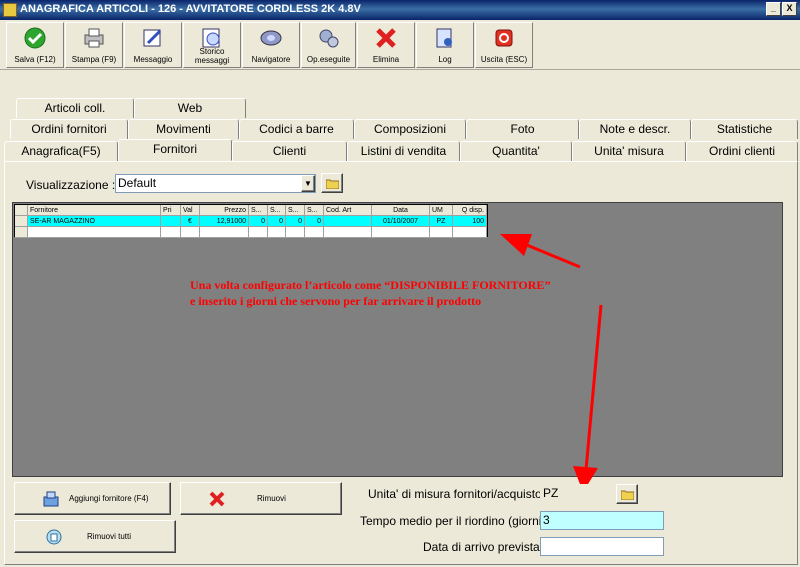  I want to click on folder-icon, so click(627, 495).